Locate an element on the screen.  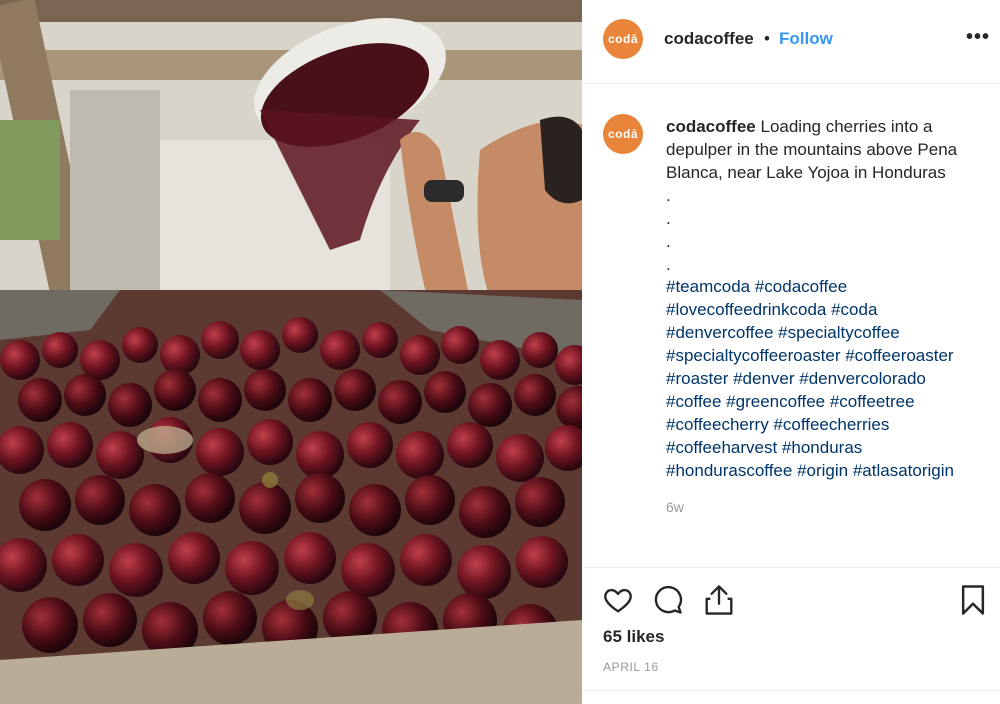
hashtag-line: #lovecoffeedrinkcoda #coda is located at coordinates (831, 309).